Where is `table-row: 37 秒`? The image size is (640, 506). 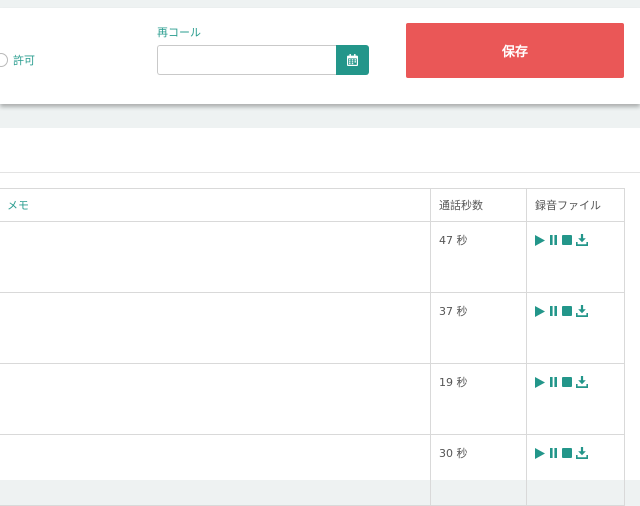
table-row: 37 秒 is located at coordinates (312, 328).